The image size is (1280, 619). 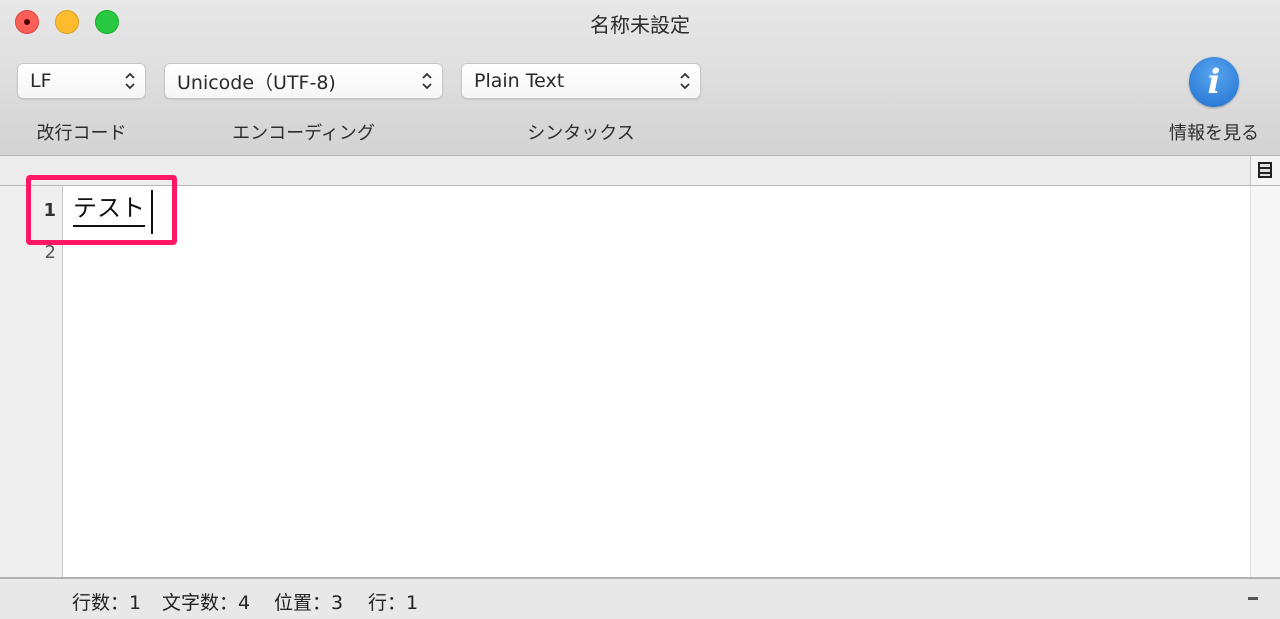 I want to click on status-bar: 行数：1 文字数：4 位置：3 行：1, so click(x=640, y=598).